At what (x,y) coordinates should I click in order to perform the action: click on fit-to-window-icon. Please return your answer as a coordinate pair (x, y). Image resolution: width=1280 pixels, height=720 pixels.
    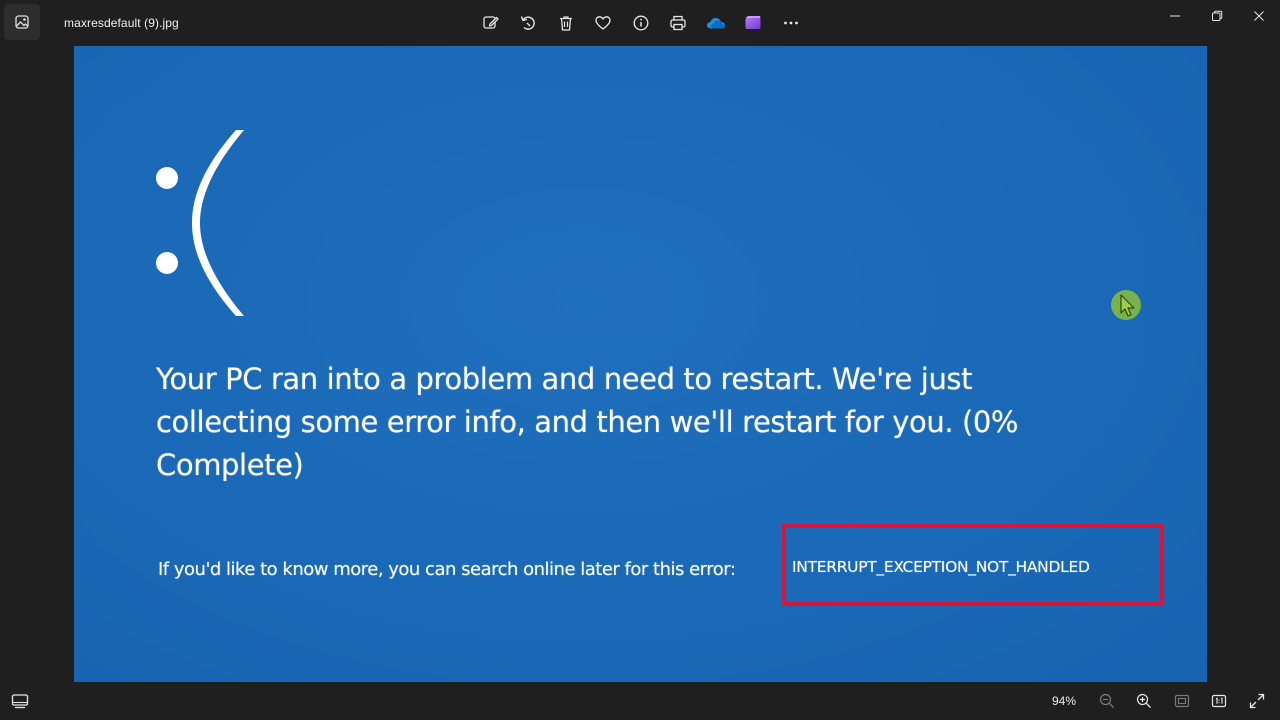
    Looking at the image, I should click on (1181, 701).